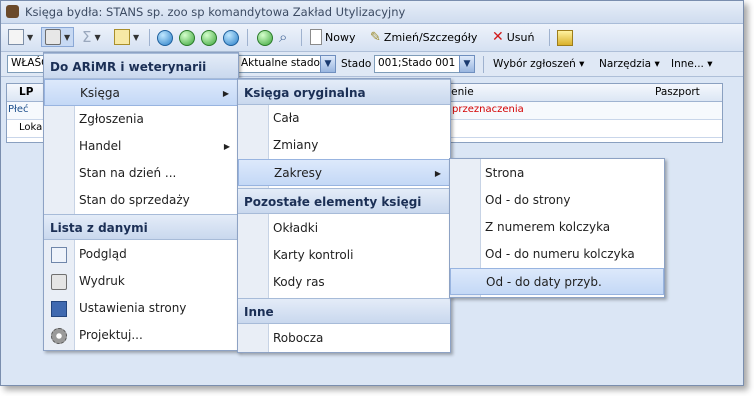  What do you see at coordinates (100, 93) in the screenshot?
I see `menu-item-label: Księga` at bounding box center [100, 93].